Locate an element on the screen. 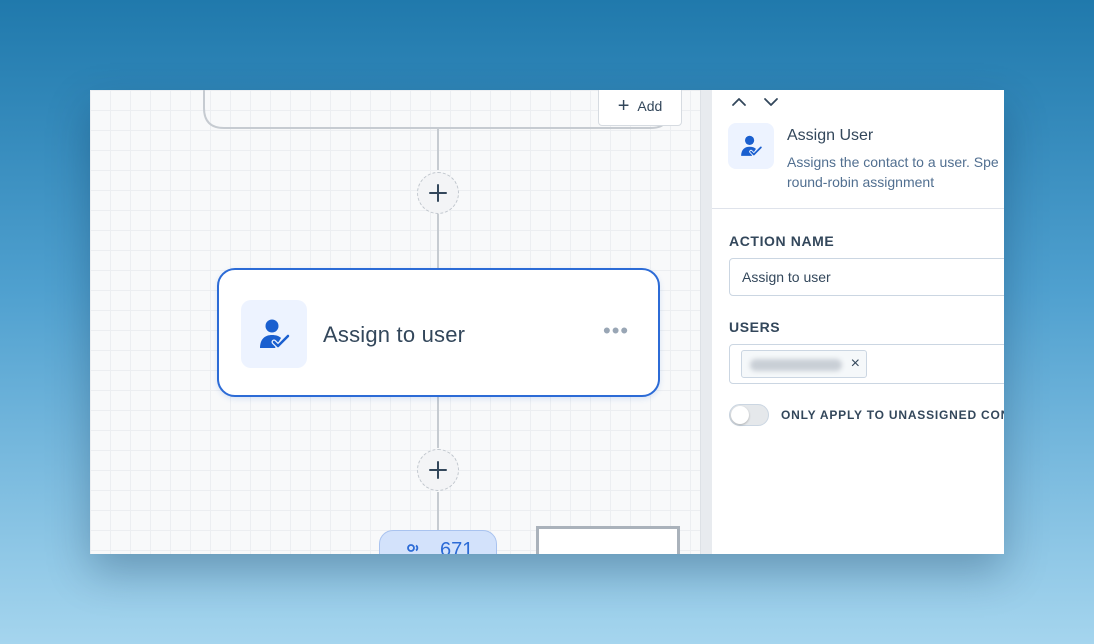 This screenshot has width=1094, height=644. action-title: Assign User is located at coordinates (830, 135).